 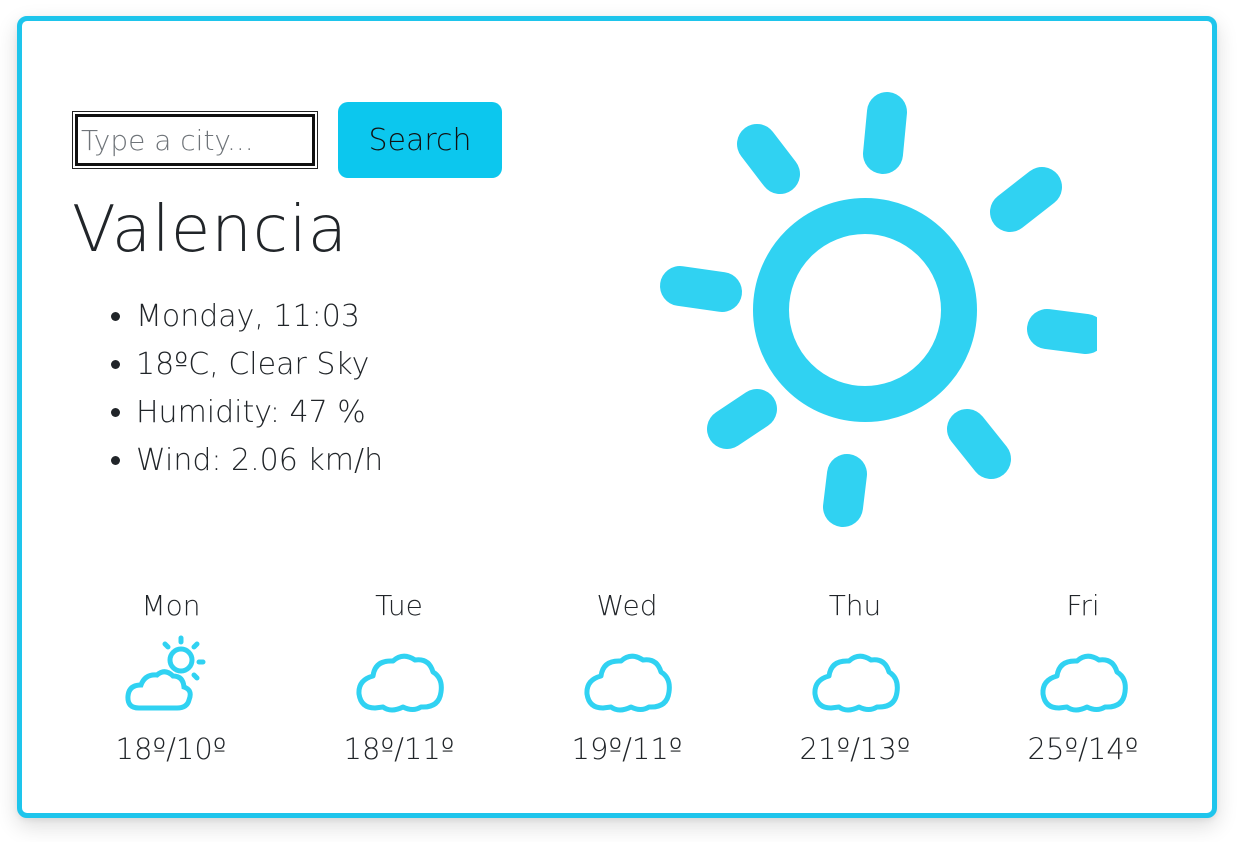 What do you see at coordinates (627, 605) in the screenshot?
I see `forecast-day-name: Wed` at bounding box center [627, 605].